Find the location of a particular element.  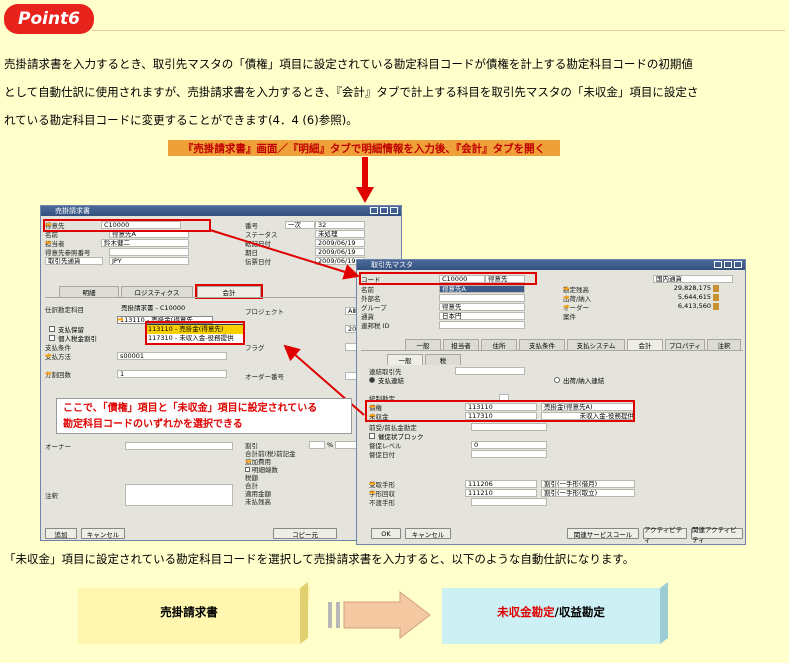

account-balance-value: 29,828,175 is located at coordinates (692, 288).